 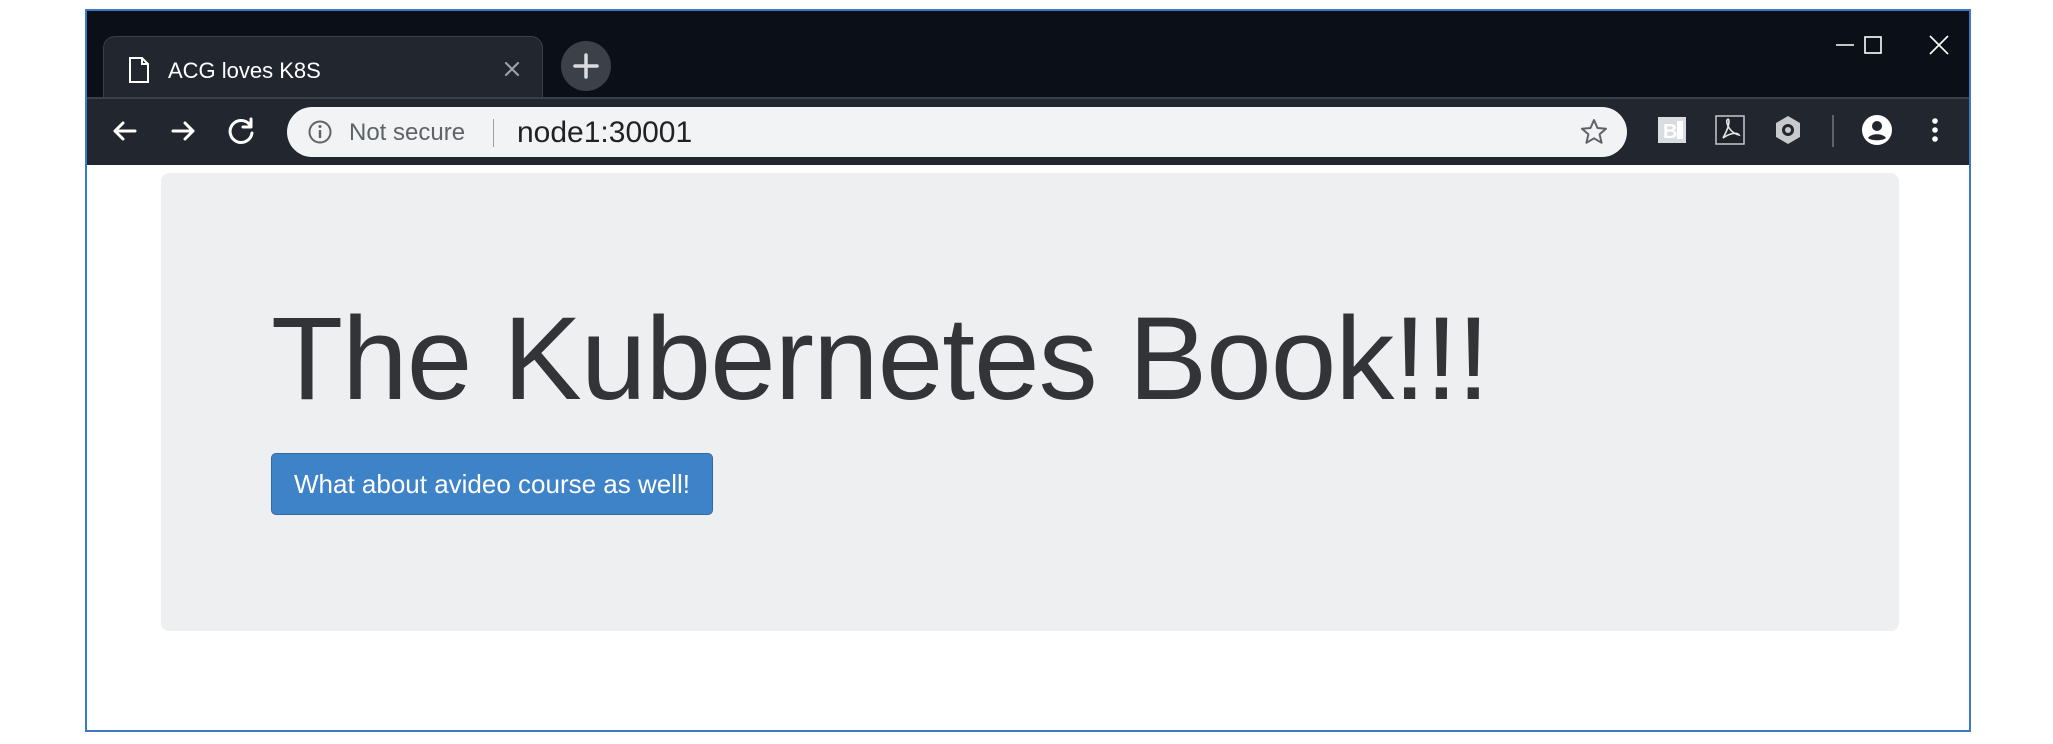 I want to click on page-heading: The Kubernetes Book!!!, so click(x=880, y=359).